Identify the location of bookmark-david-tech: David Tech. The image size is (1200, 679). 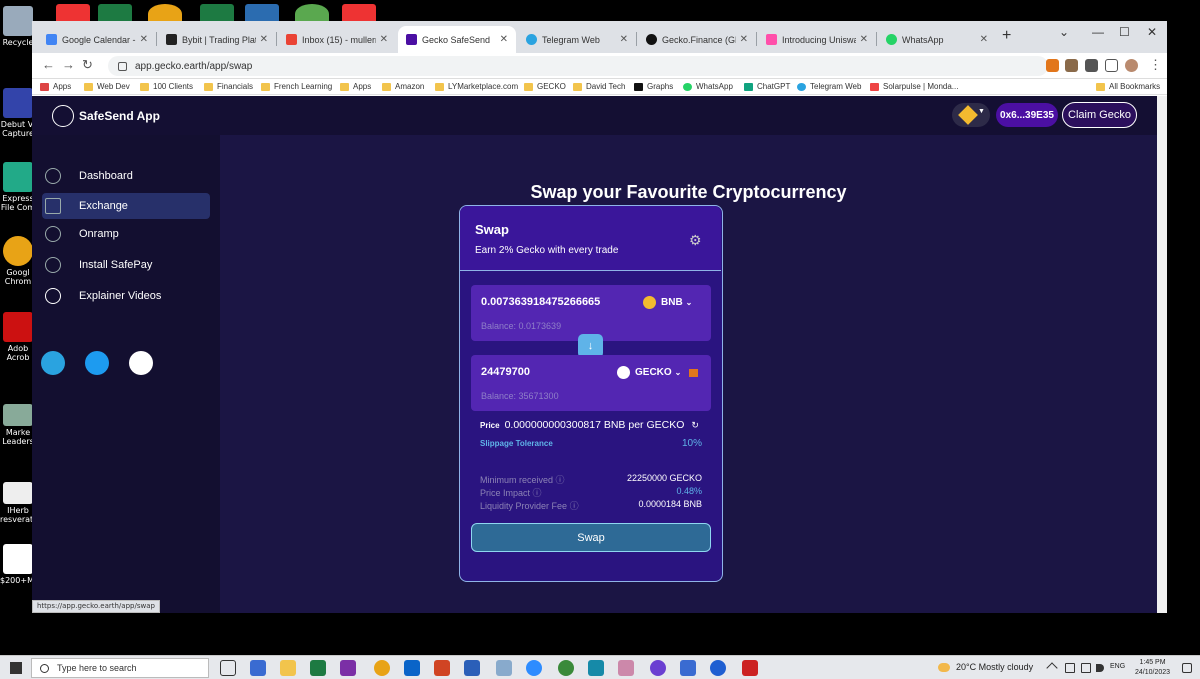
(599, 86).